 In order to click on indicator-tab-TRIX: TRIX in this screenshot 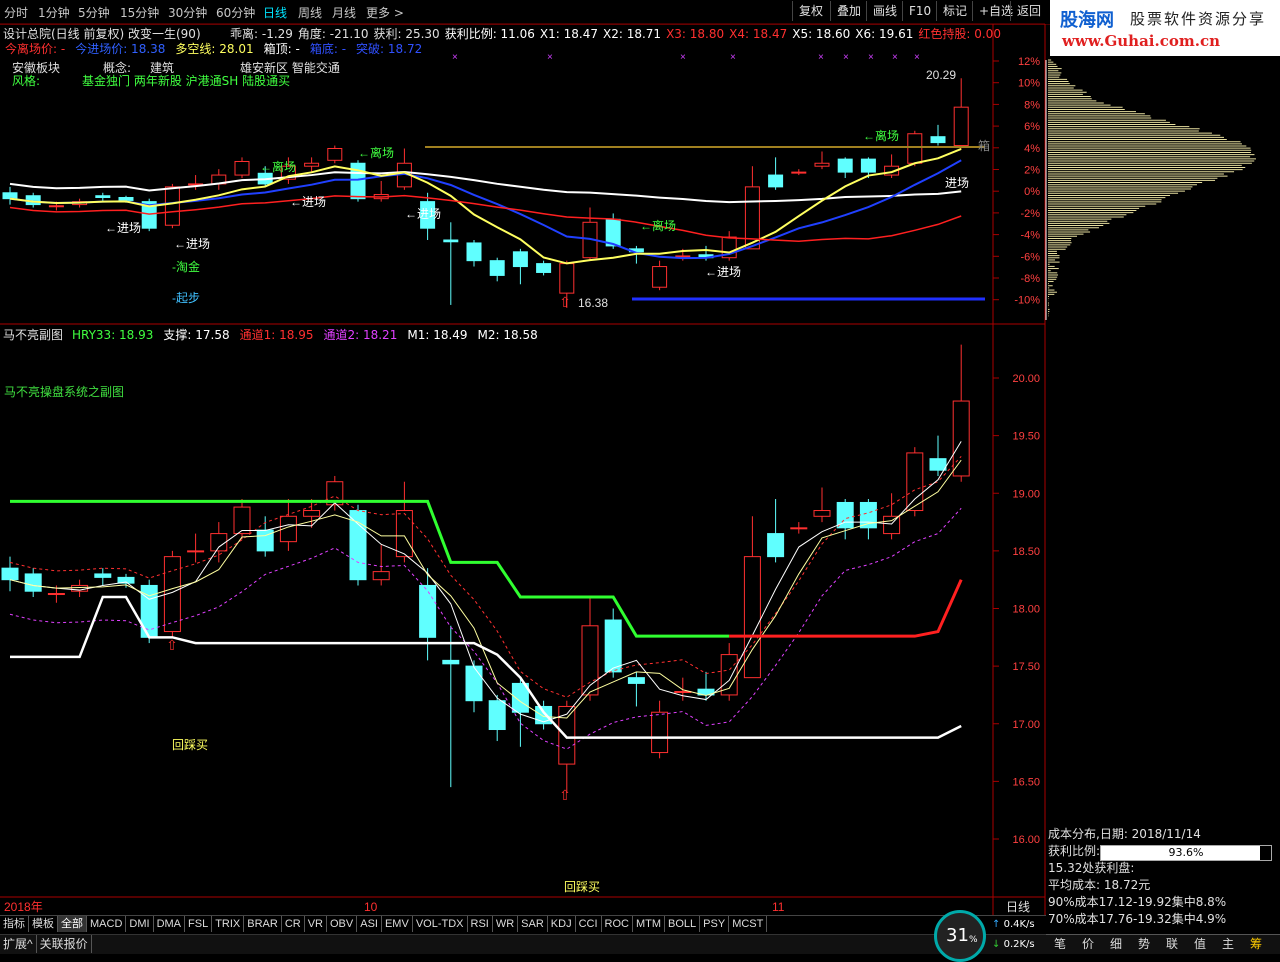, I will do `click(228, 924)`.